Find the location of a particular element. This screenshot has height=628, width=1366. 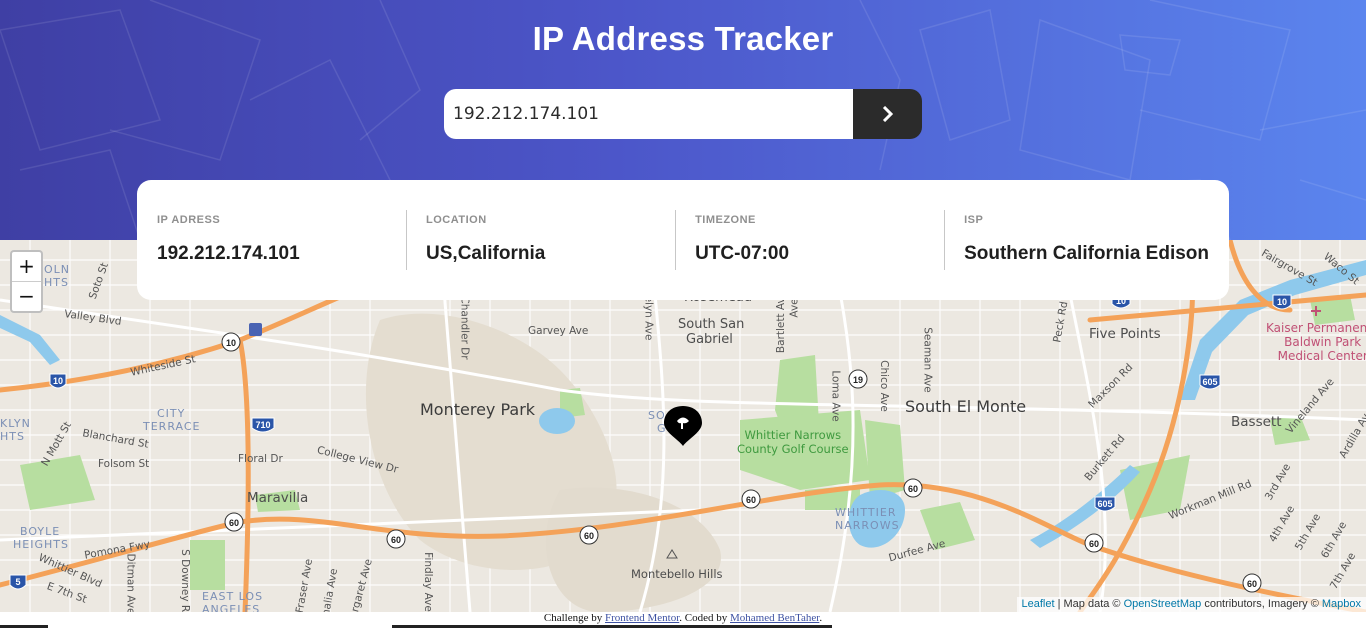

search-submit-button is located at coordinates (887, 114).